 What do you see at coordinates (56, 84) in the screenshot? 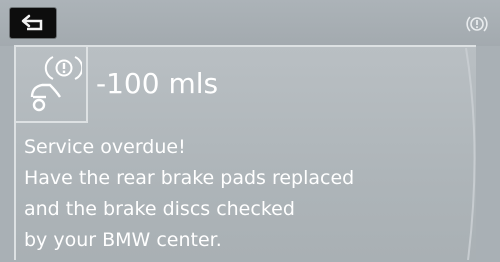
I see `brake-pad-warning-icon` at bounding box center [56, 84].